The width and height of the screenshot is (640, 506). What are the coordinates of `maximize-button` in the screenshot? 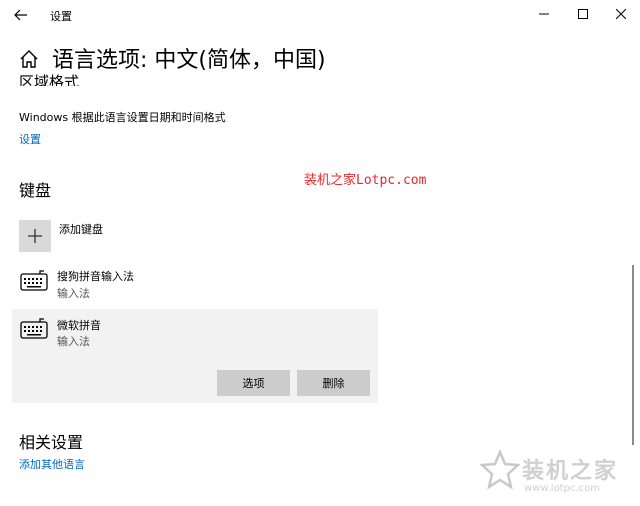 It's located at (583, 14).